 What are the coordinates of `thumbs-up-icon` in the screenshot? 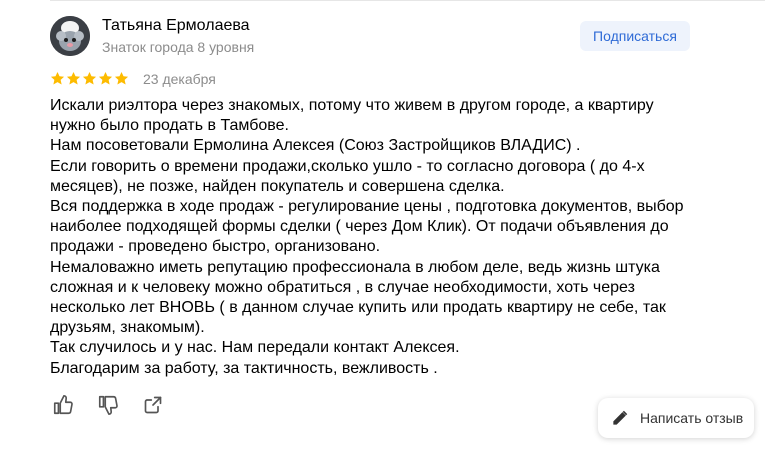 It's located at (63, 405).